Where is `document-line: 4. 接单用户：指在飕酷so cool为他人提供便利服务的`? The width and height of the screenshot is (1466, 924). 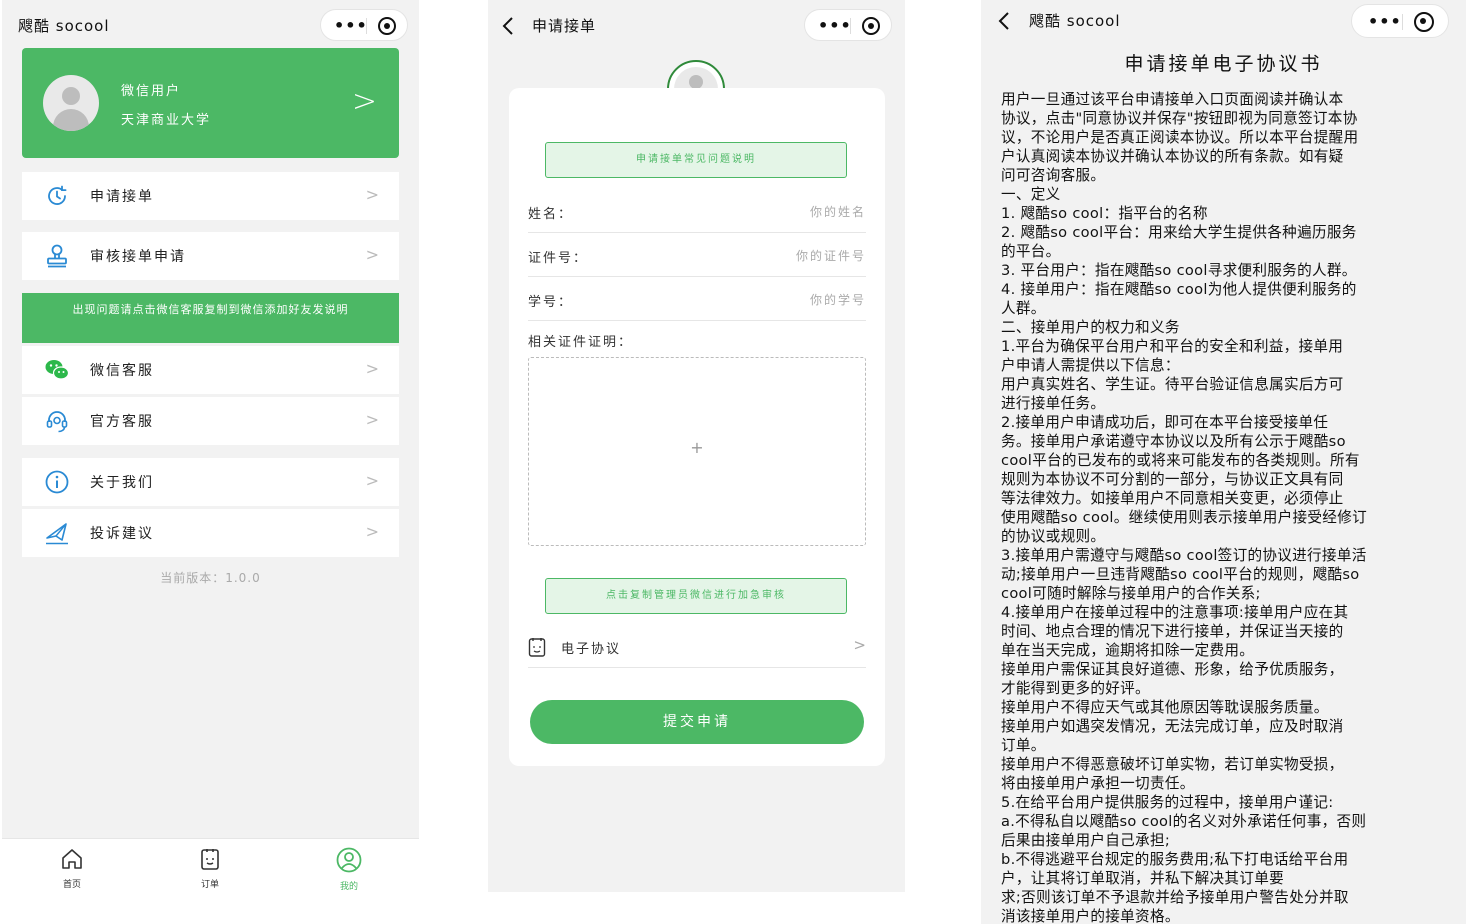 document-line: 4. 接单用户：指在飕酷so cool为他人提供便利服务的 is located at coordinates (1179, 289).